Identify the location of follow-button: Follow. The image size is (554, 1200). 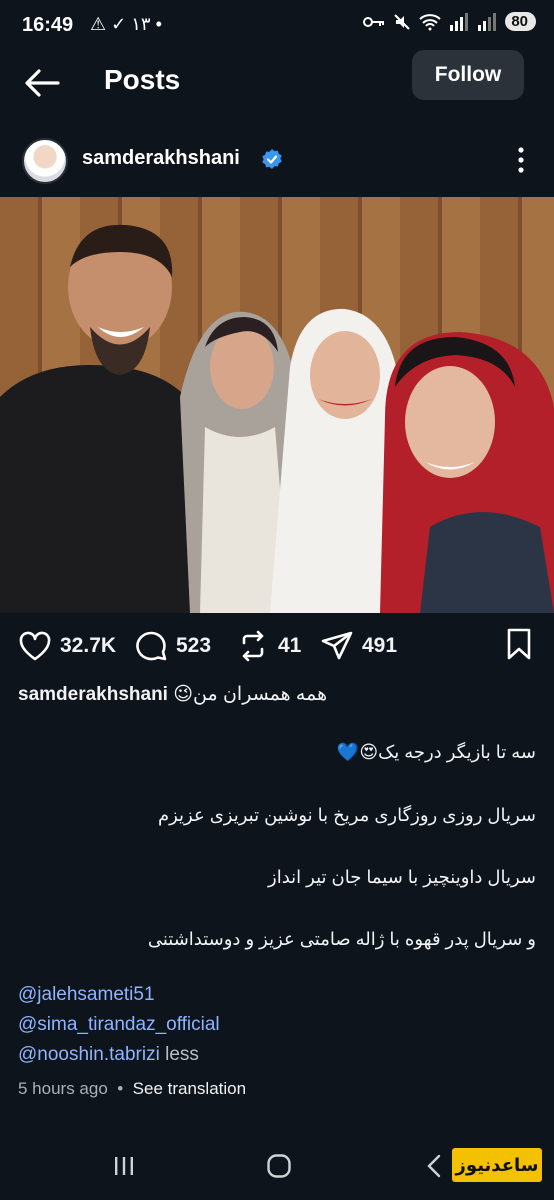
(468, 75).